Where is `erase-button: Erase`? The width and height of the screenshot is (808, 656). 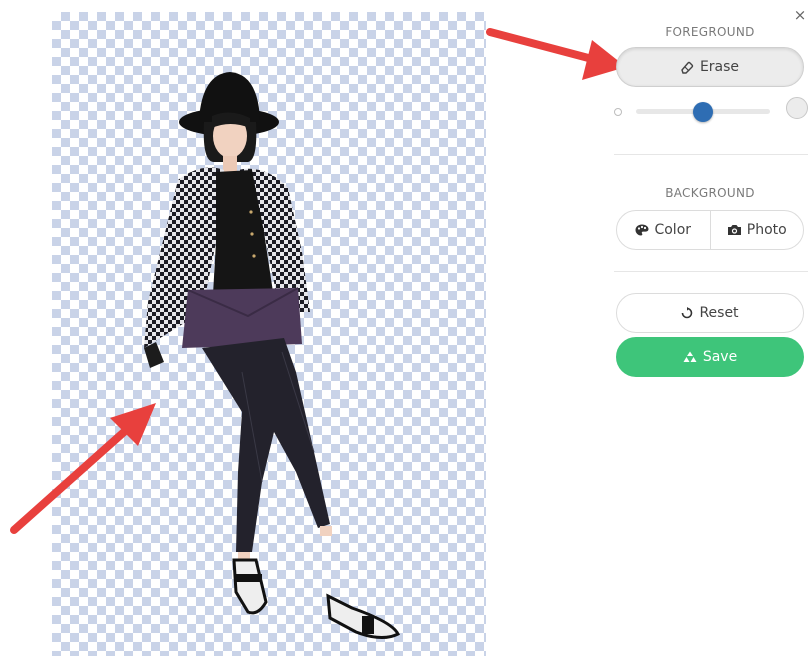
erase-button: Erase is located at coordinates (710, 67).